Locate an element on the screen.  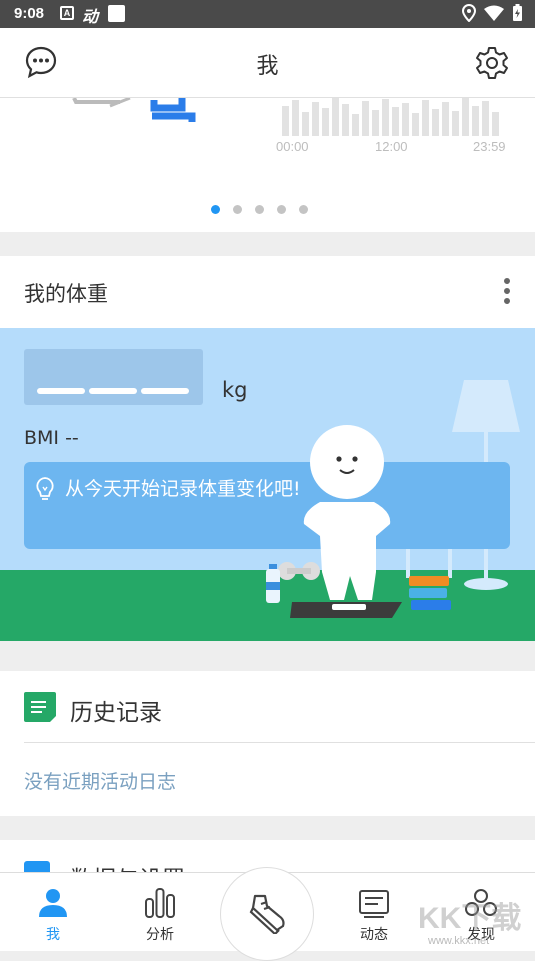
location-icon is located at coordinates (469, 13).